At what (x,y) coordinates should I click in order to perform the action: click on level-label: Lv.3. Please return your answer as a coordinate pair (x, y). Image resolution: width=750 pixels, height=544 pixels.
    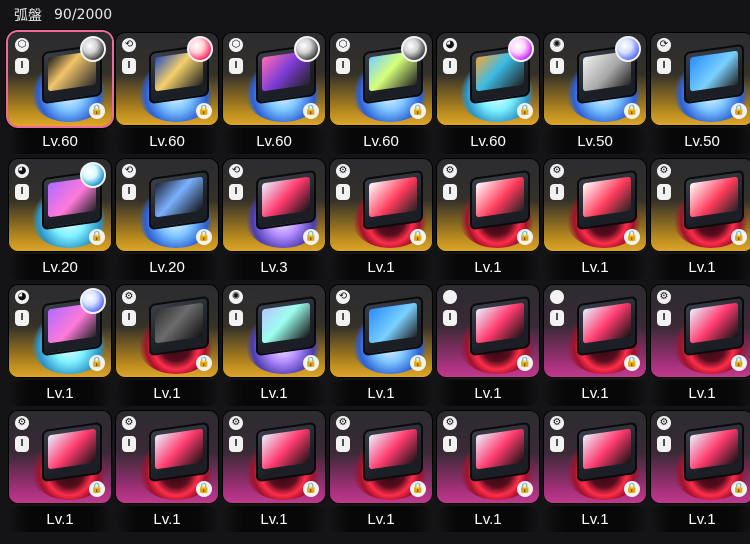
    Looking at the image, I should click on (274, 267).